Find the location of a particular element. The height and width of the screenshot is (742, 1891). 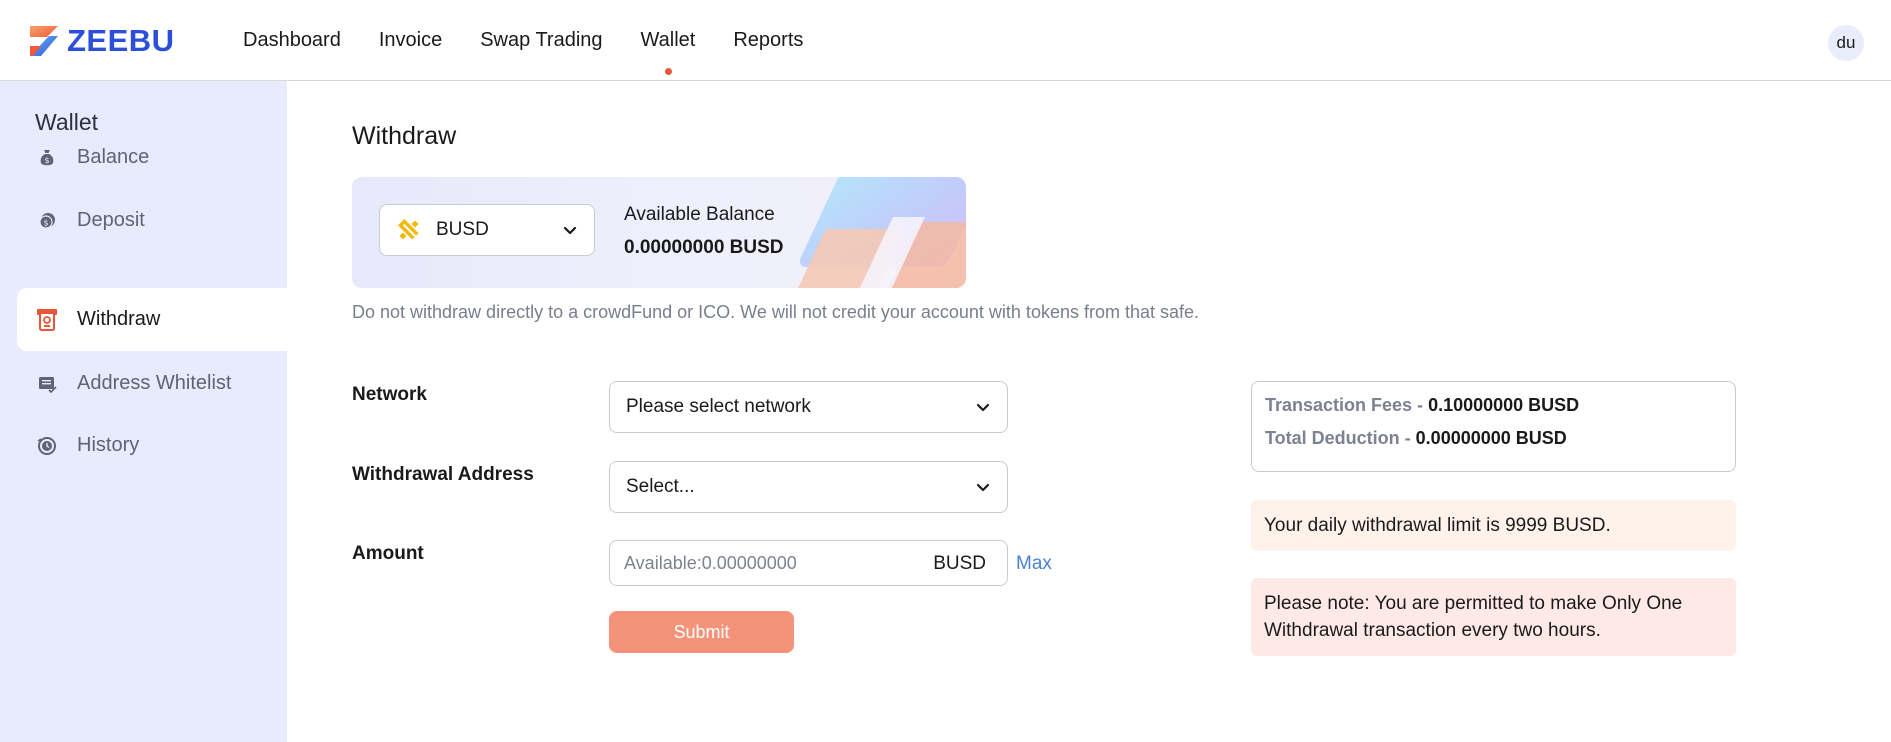

sidebar-item-label: Address Whitelist is located at coordinates (154, 383).